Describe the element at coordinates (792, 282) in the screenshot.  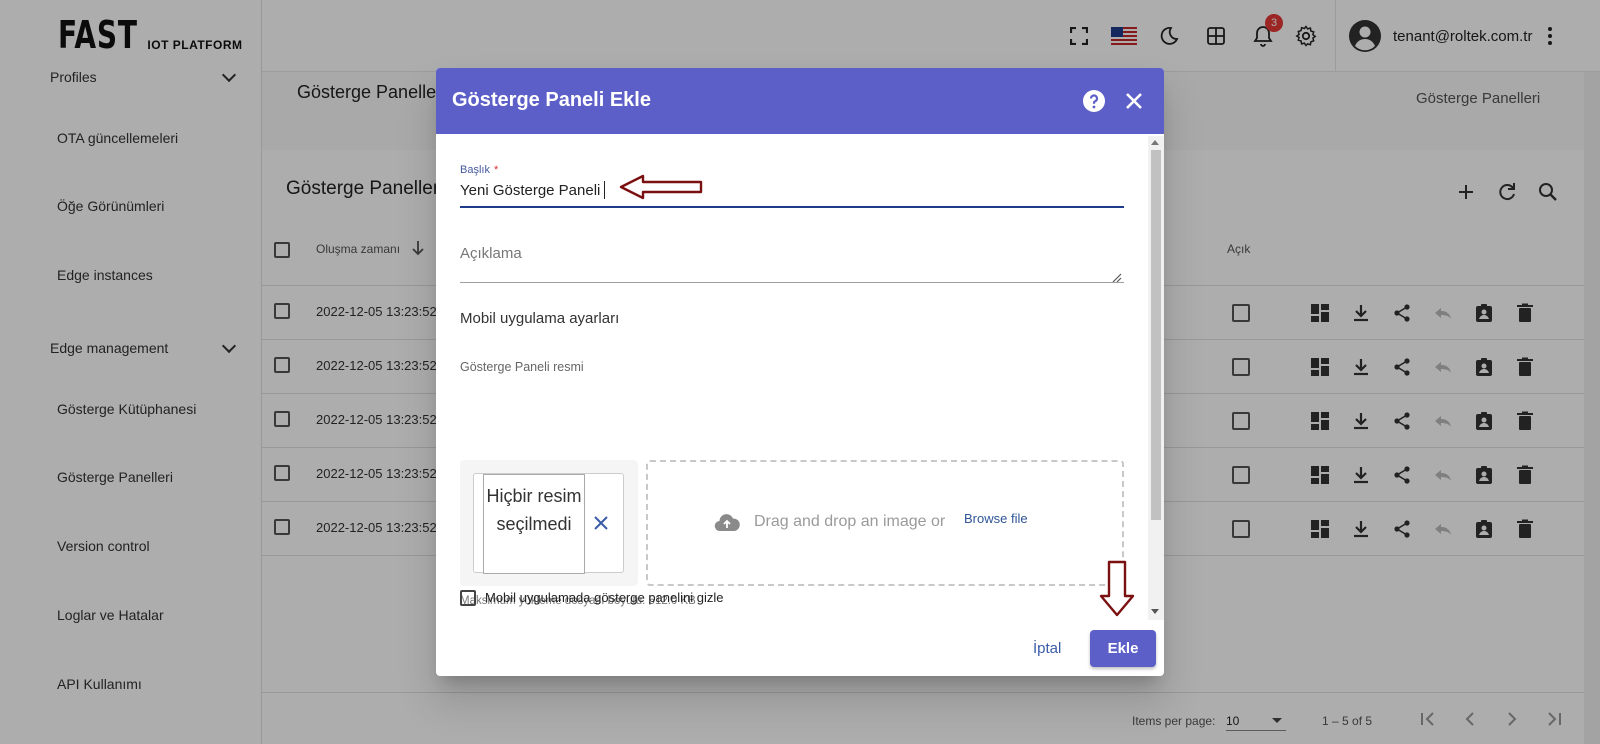
I see `description-underline` at that location.